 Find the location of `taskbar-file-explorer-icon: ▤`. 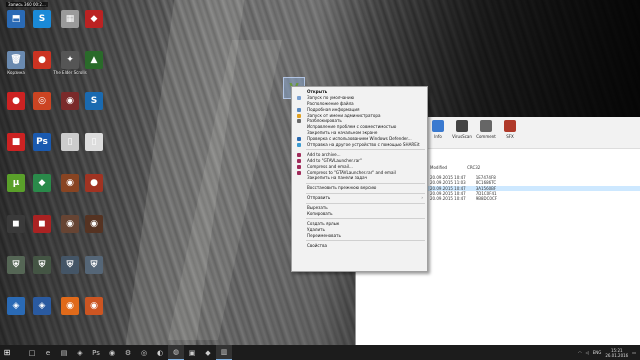

taskbar-file-explorer-icon: ▤ is located at coordinates (64, 352).